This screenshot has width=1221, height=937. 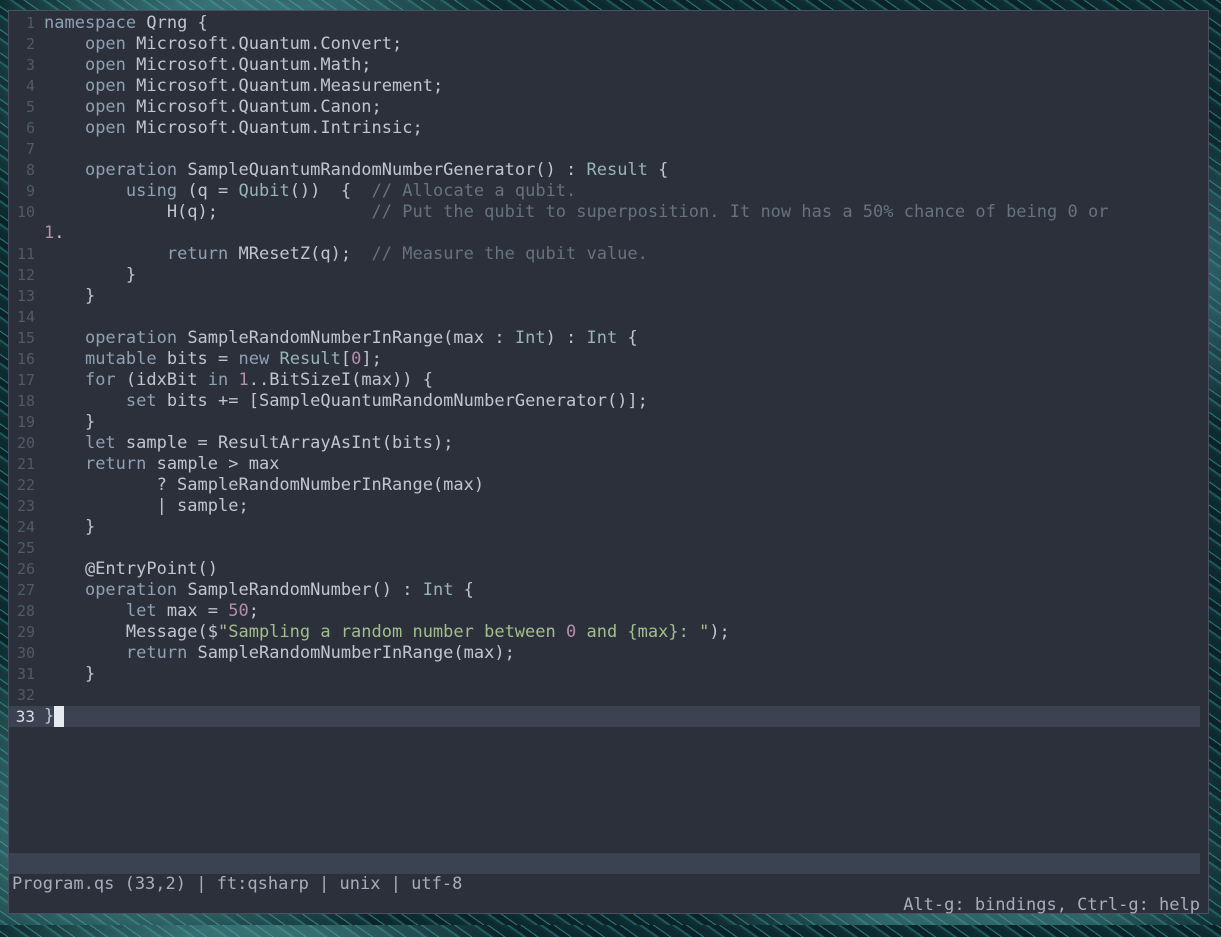 What do you see at coordinates (608, 443) in the screenshot?
I see `code-line: 20 let sample = ResultArrayAsInt(bits);` at bounding box center [608, 443].